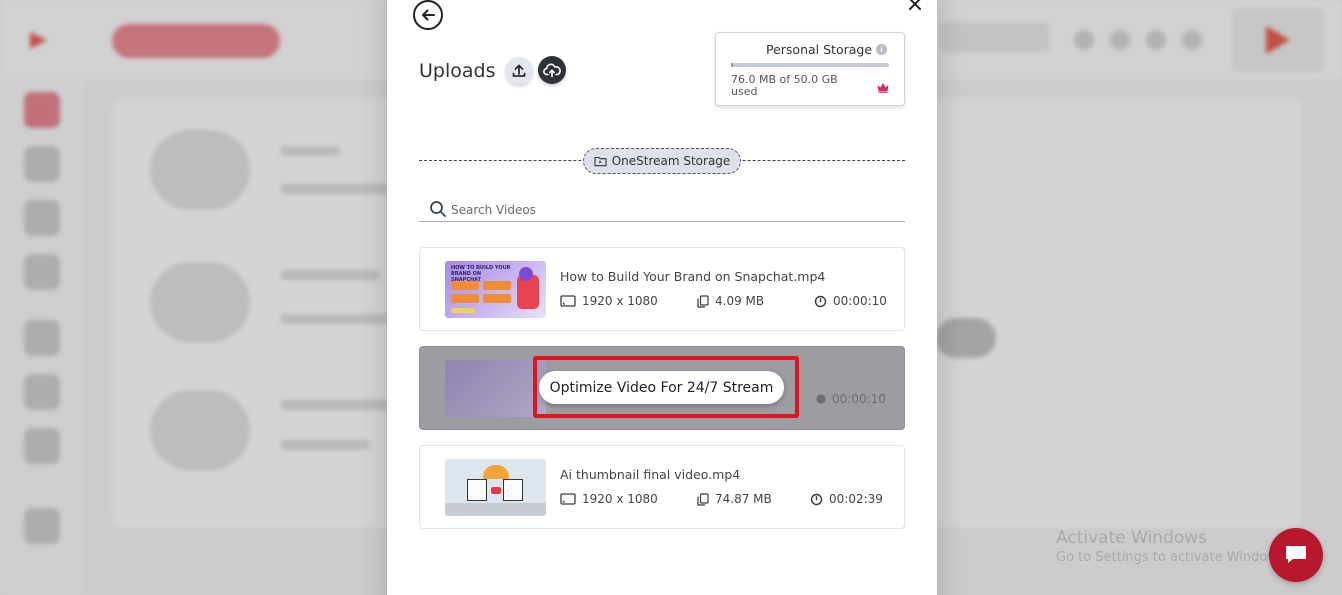 Image resolution: width=1342 pixels, height=595 pixels. What do you see at coordinates (740, 301) in the screenshot?
I see `video-size-value: 4.09 MB` at bounding box center [740, 301].